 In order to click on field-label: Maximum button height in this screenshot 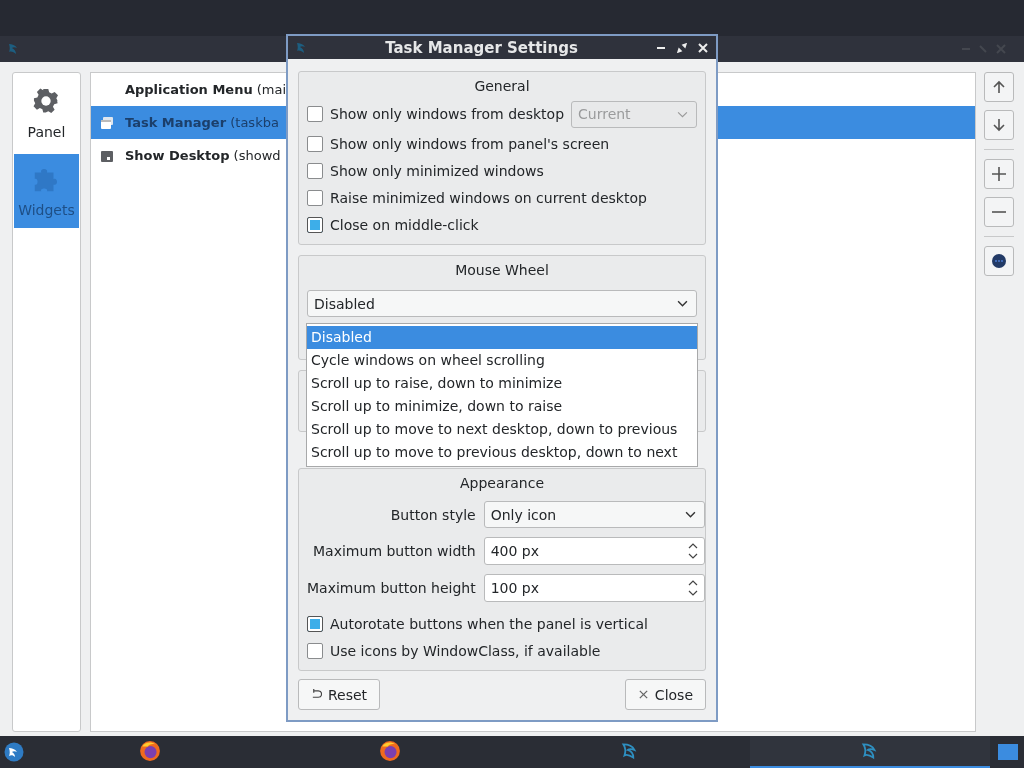, I will do `click(391, 588)`.